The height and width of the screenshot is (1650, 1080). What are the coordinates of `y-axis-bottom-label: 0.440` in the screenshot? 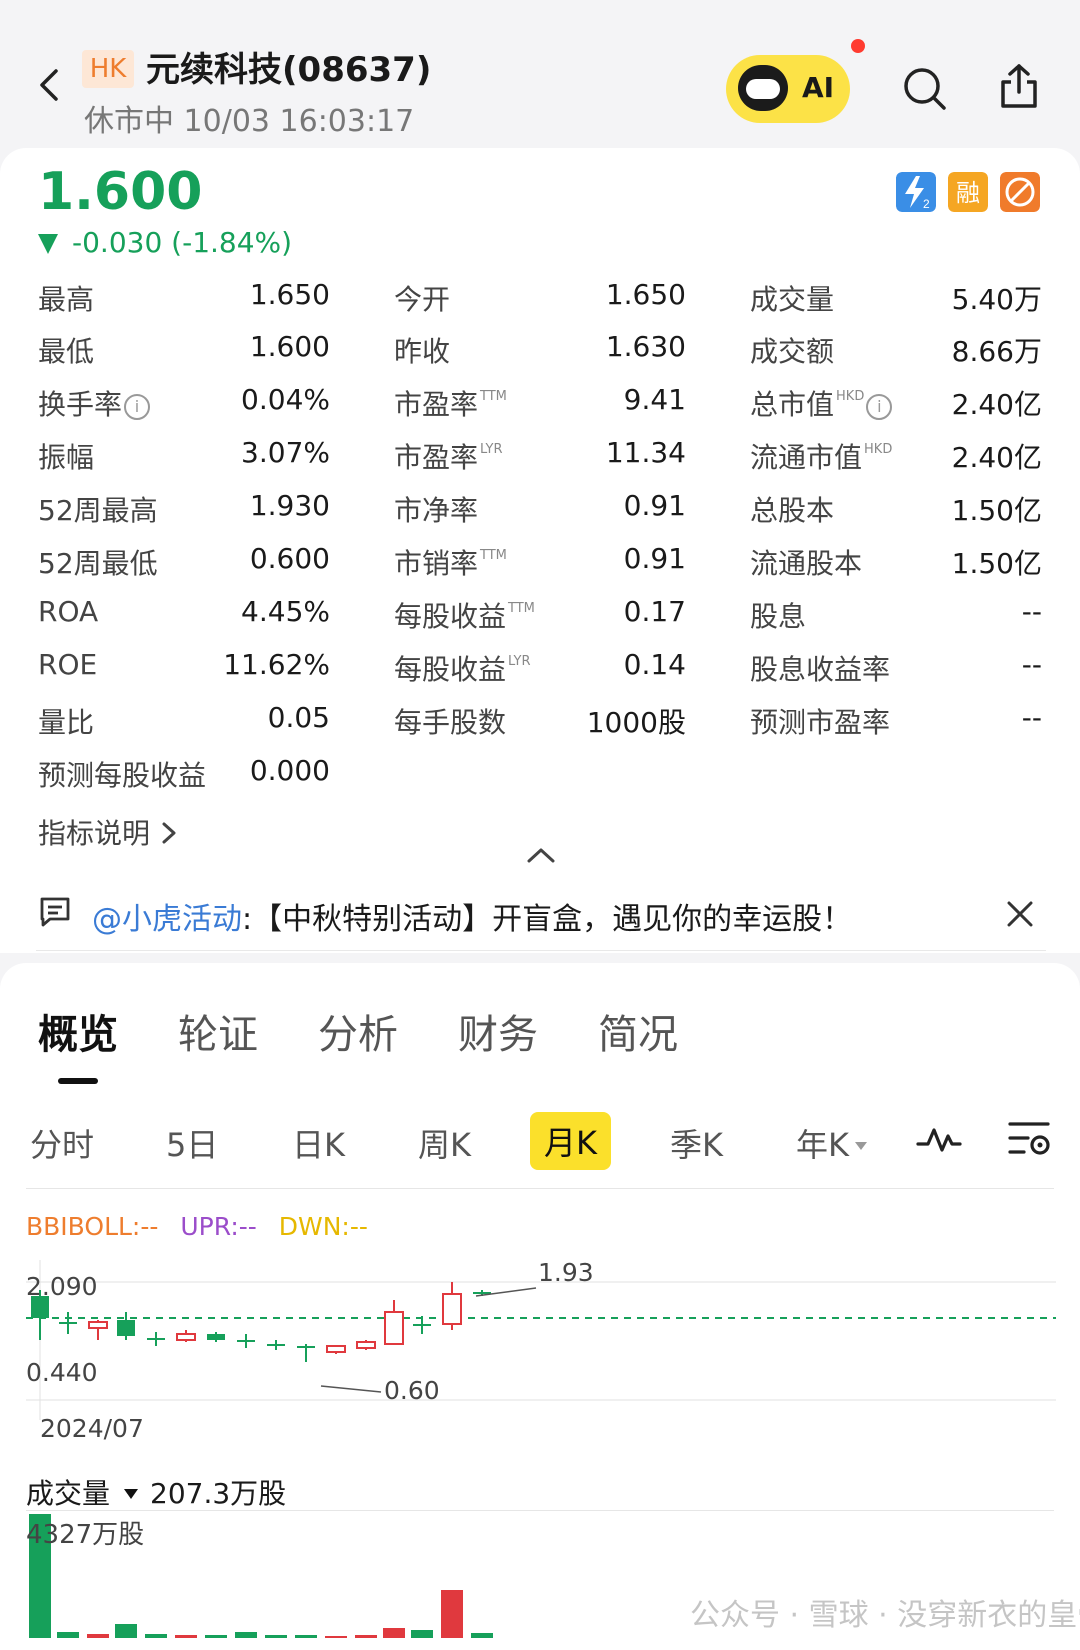 It's located at (62, 1372).